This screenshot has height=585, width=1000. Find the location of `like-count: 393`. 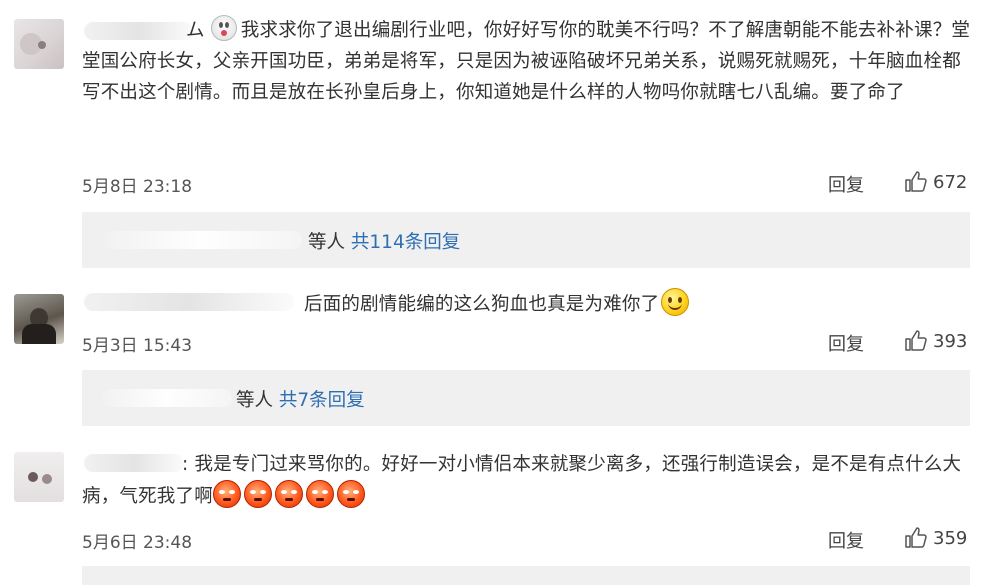

like-count: 393 is located at coordinates (950, 341).